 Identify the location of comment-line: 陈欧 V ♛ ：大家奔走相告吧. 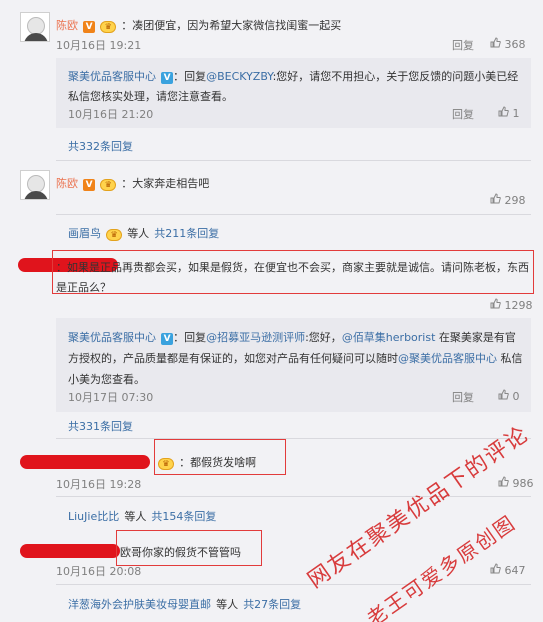
(132, 181).